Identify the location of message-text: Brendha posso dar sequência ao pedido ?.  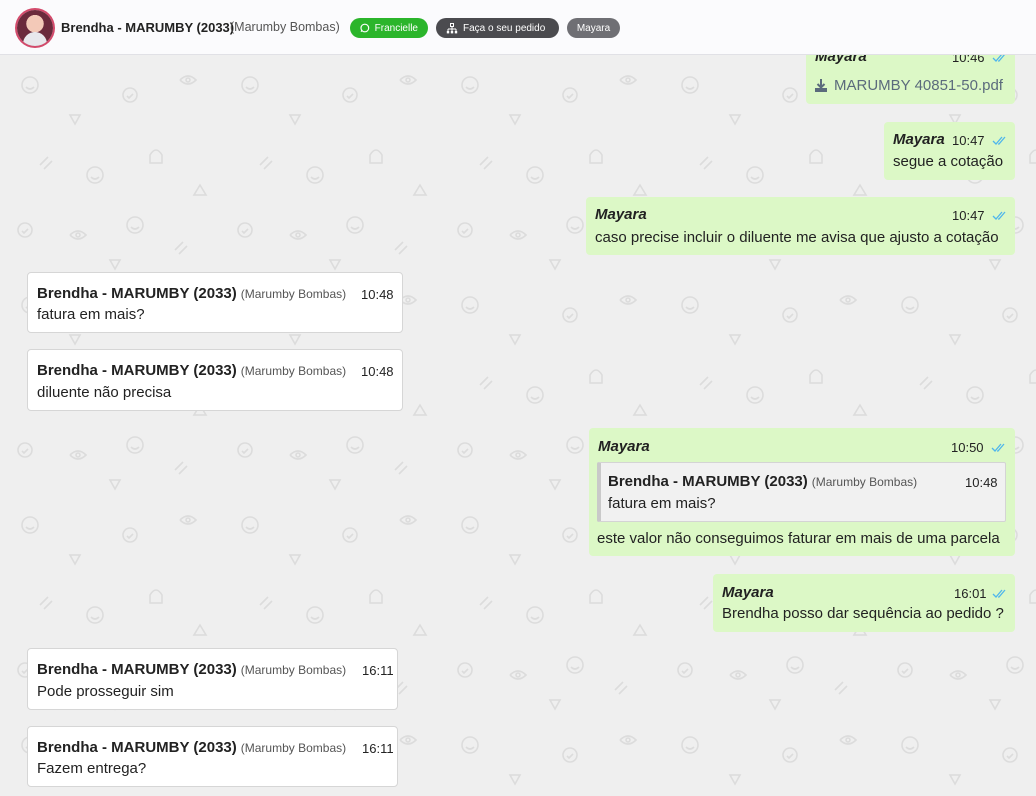
(863, 613).